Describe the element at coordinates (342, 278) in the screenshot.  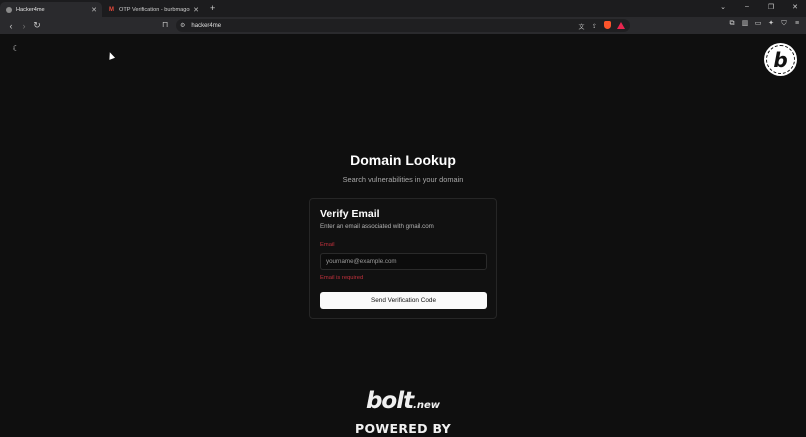
I see `email-error-message: Email is required` at that location.